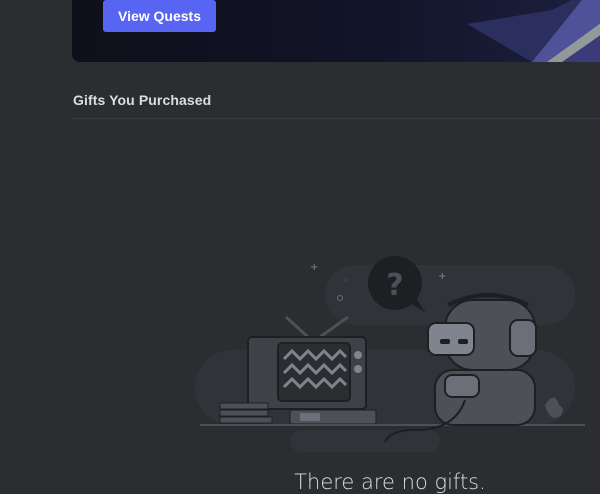 This screenshot has width=600, height=494. What do you see at coordinates (390, 482) in the screenshot?
I see `empty-gifts-message: There are no gifts.` at bounding box center [390, 482].